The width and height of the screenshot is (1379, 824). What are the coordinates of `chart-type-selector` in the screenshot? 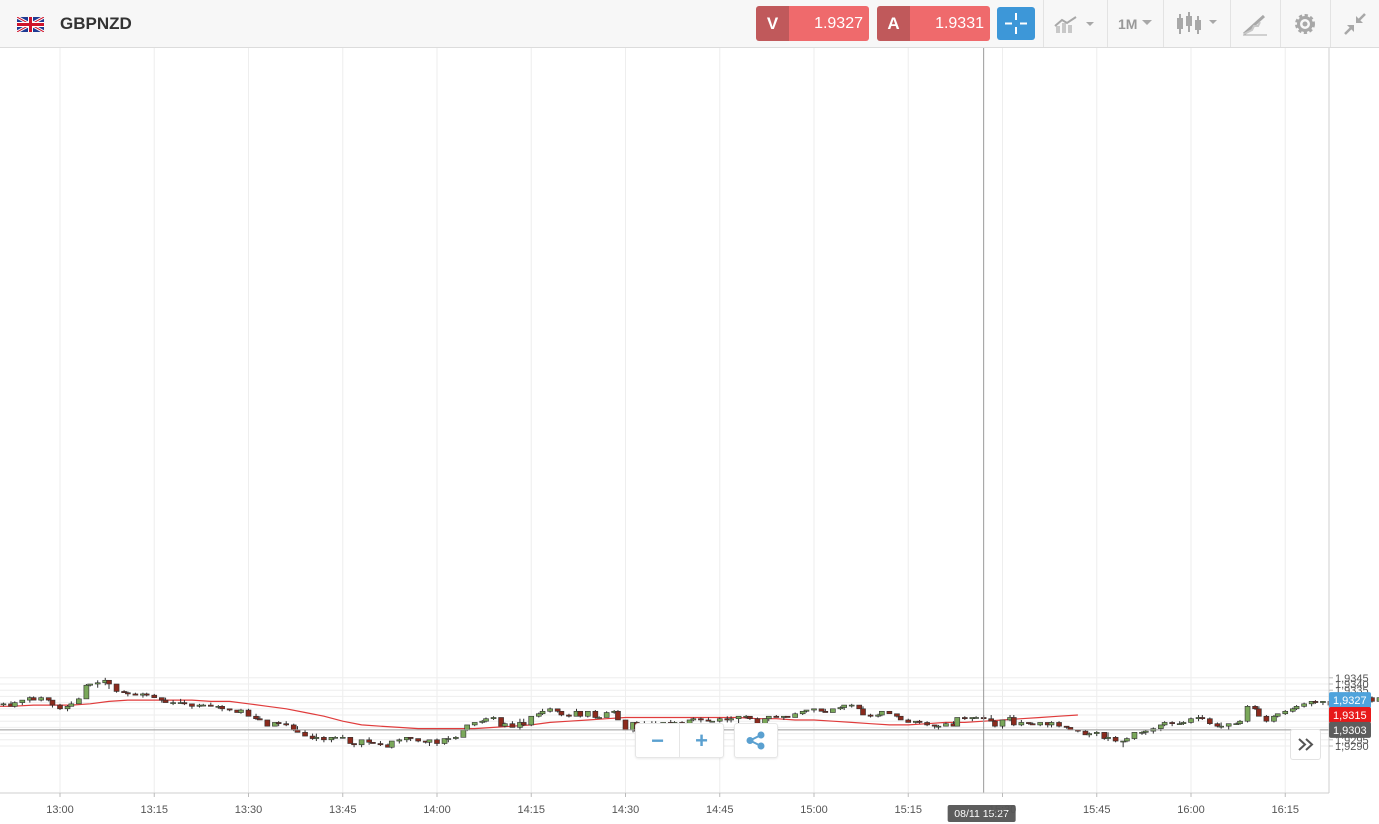 It's located at (1075, 23).